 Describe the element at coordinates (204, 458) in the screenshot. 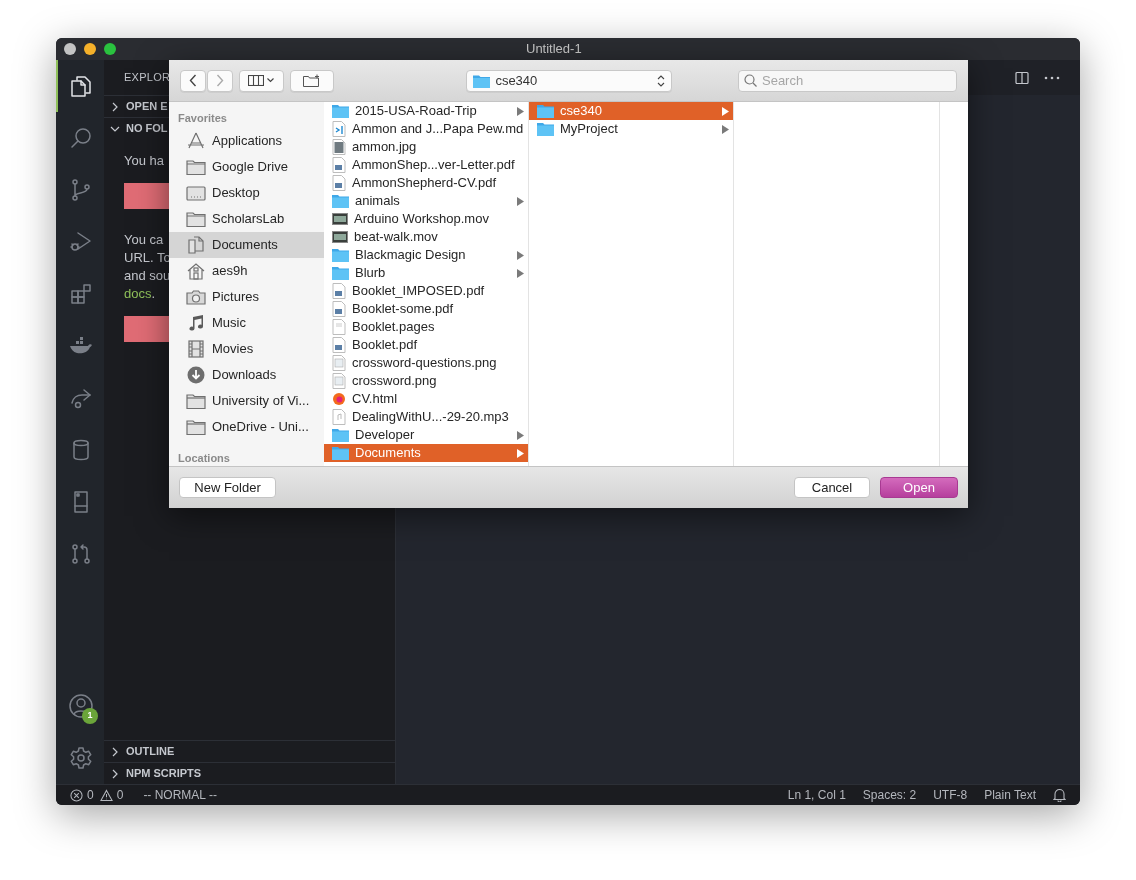

I see `sidebar-heading: Locations` at that location.